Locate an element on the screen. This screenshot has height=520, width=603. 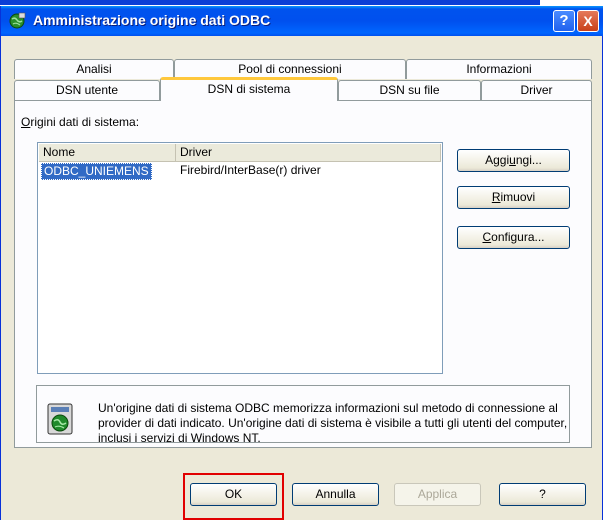
help-icon: ? is located at coordinates (564, 20).